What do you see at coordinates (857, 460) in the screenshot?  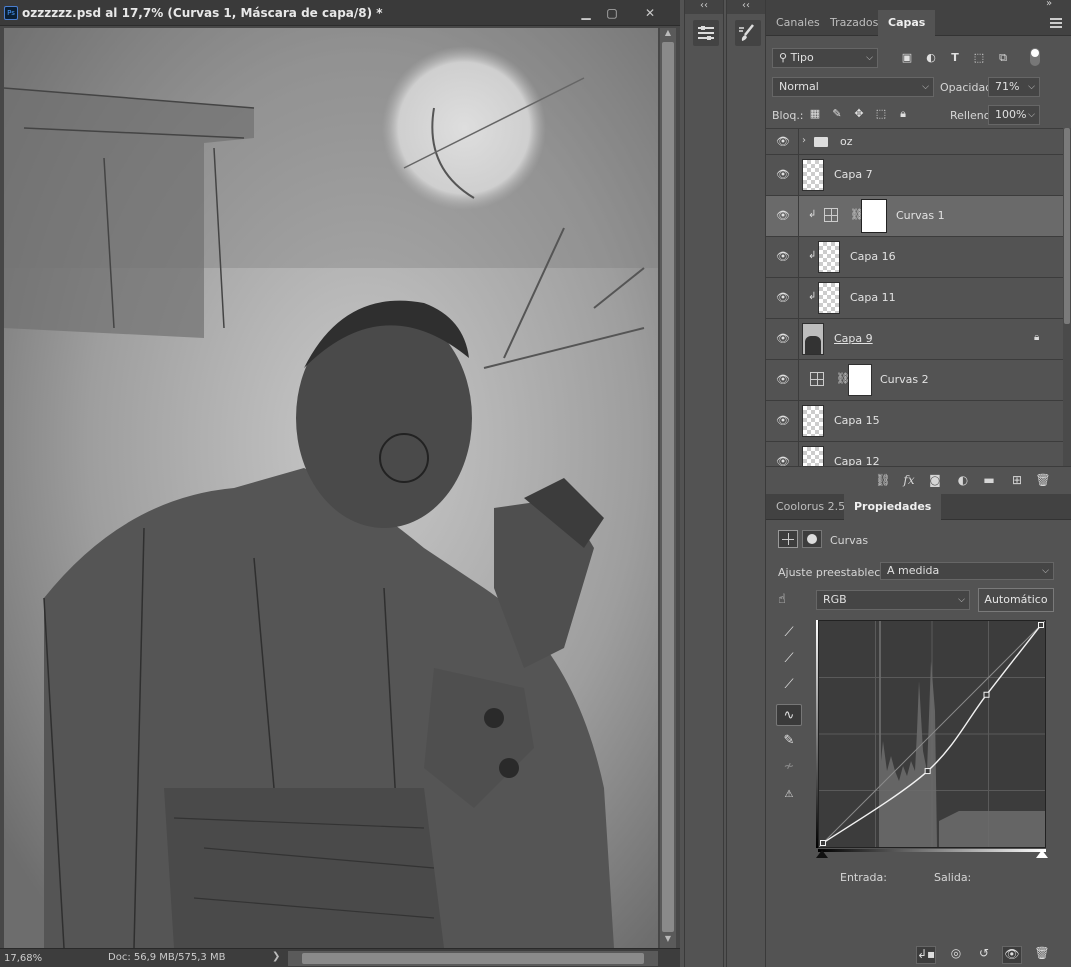 I see `layer-name: Capa 12` at bounding box center [857, 460].